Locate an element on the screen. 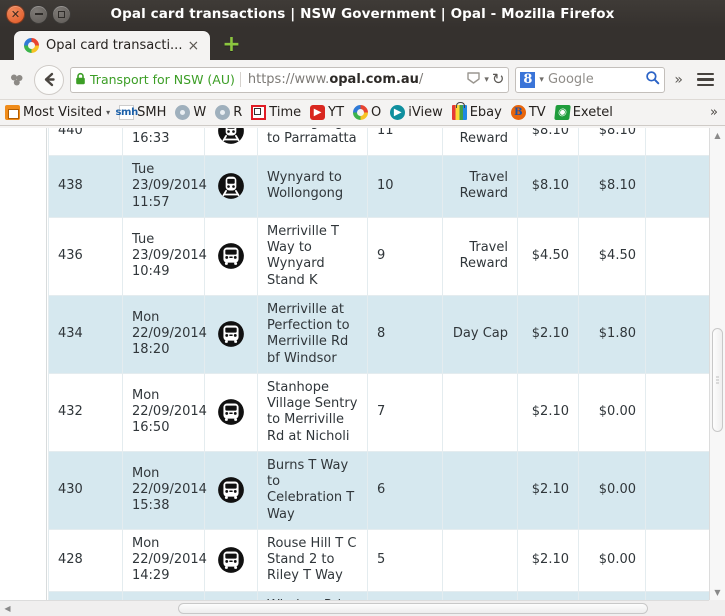 This screenshot has width=725, height=616. back-arrow-icon is located at coordinates (49, 79).